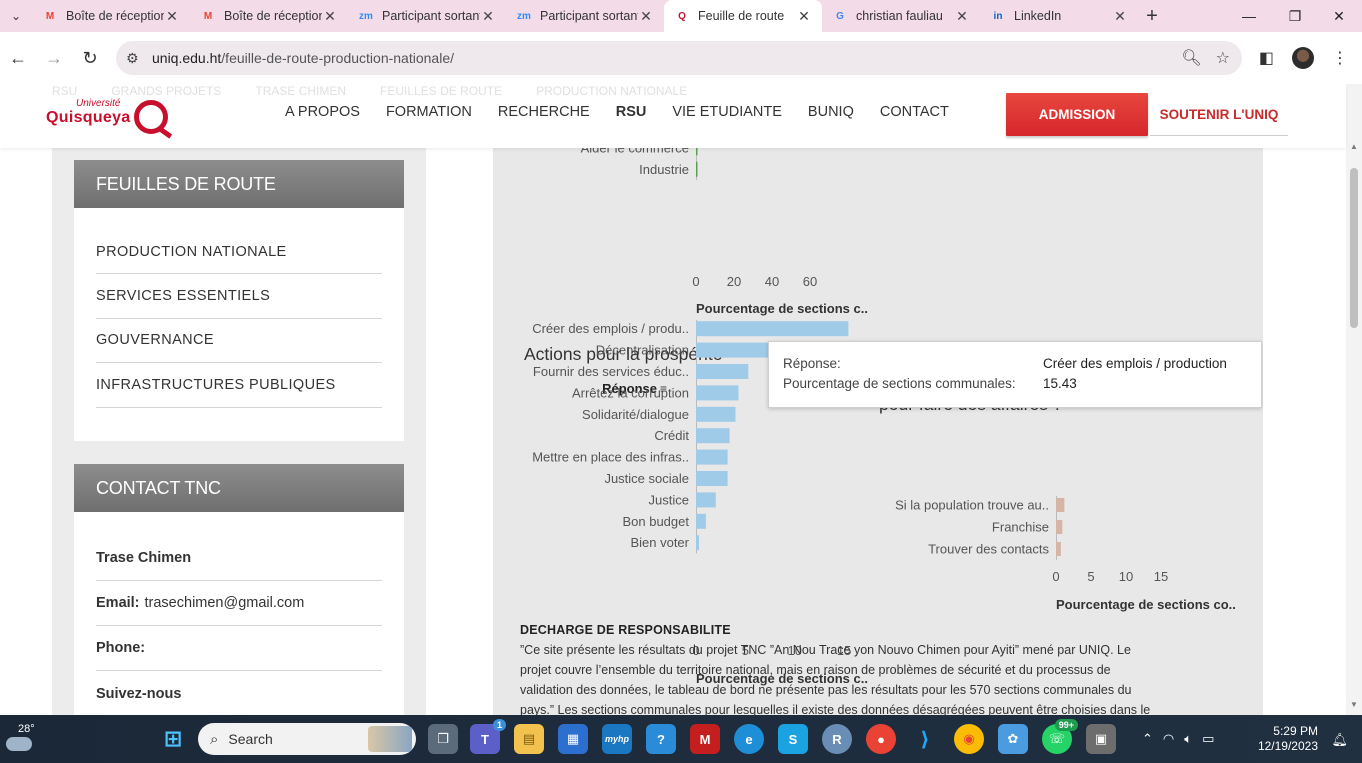  Describe the element at coordinates (1339, 740) in the screenshot. I see `notifications-icon: 🔔︎` at that location.